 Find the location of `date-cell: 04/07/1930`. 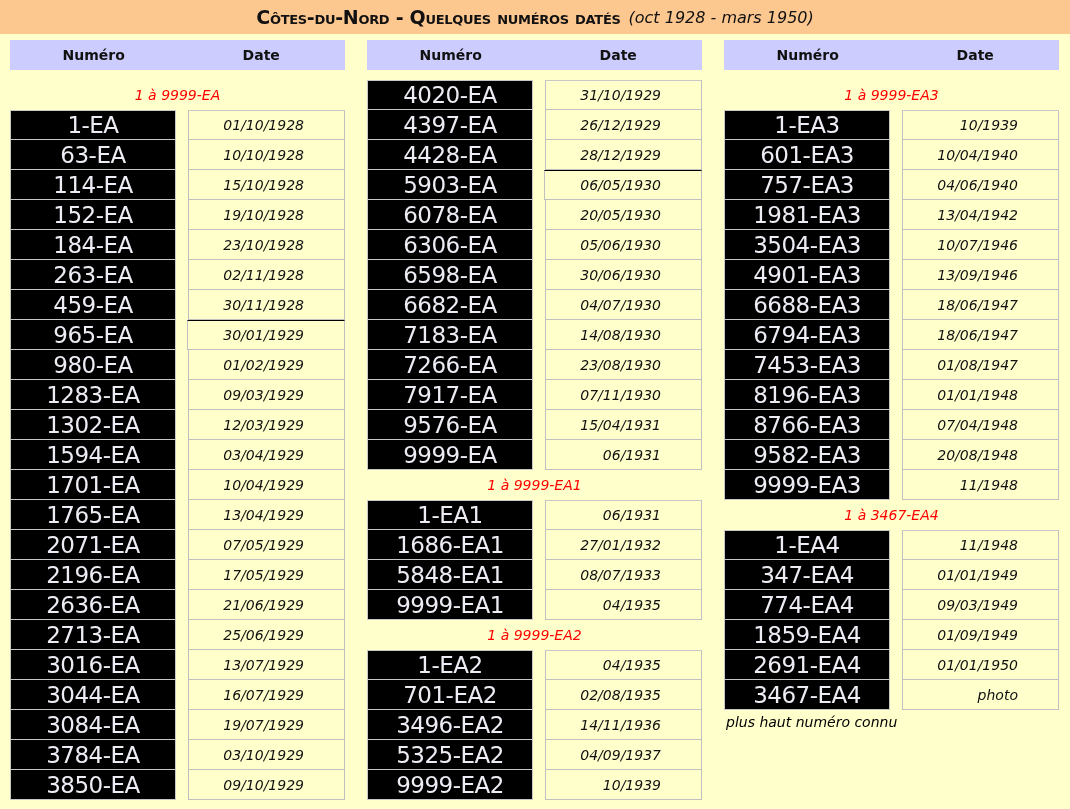

date-cell: 04/07/1930 is located at coordinates (623, 305).